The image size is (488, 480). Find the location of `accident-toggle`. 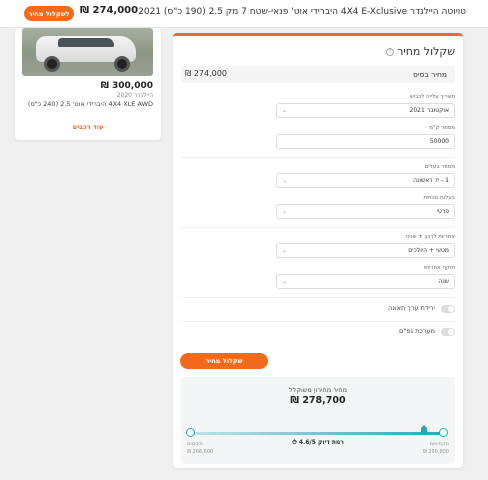

accident-toggle is located at coordinates (448, 309).